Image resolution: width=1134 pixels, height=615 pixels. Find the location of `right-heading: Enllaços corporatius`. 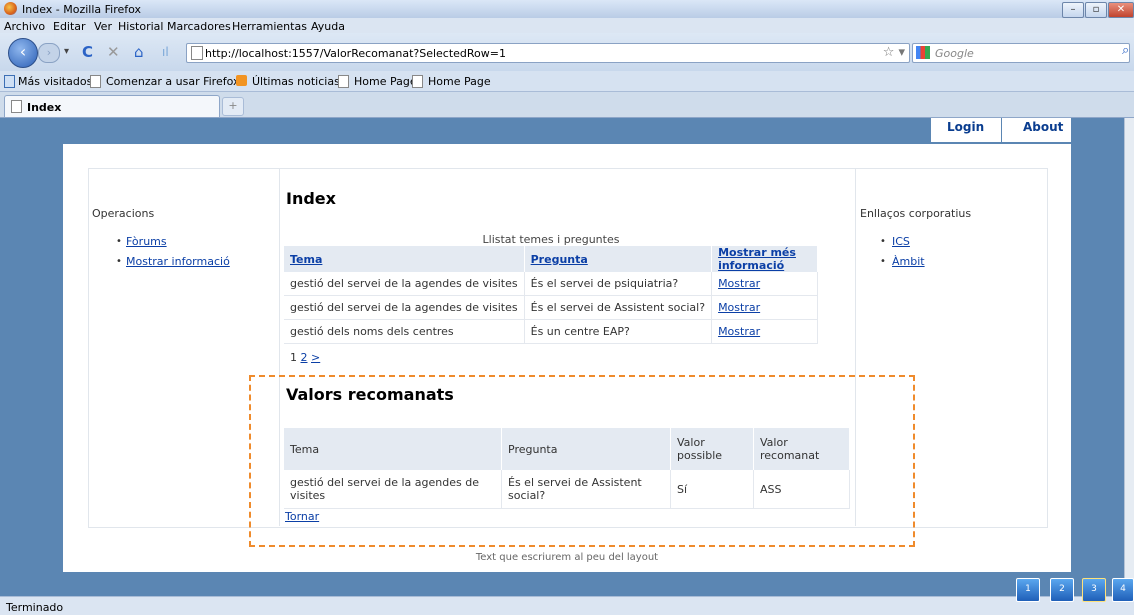

right-heading: Enllaços corporatius is located at coordinates (916, 213).